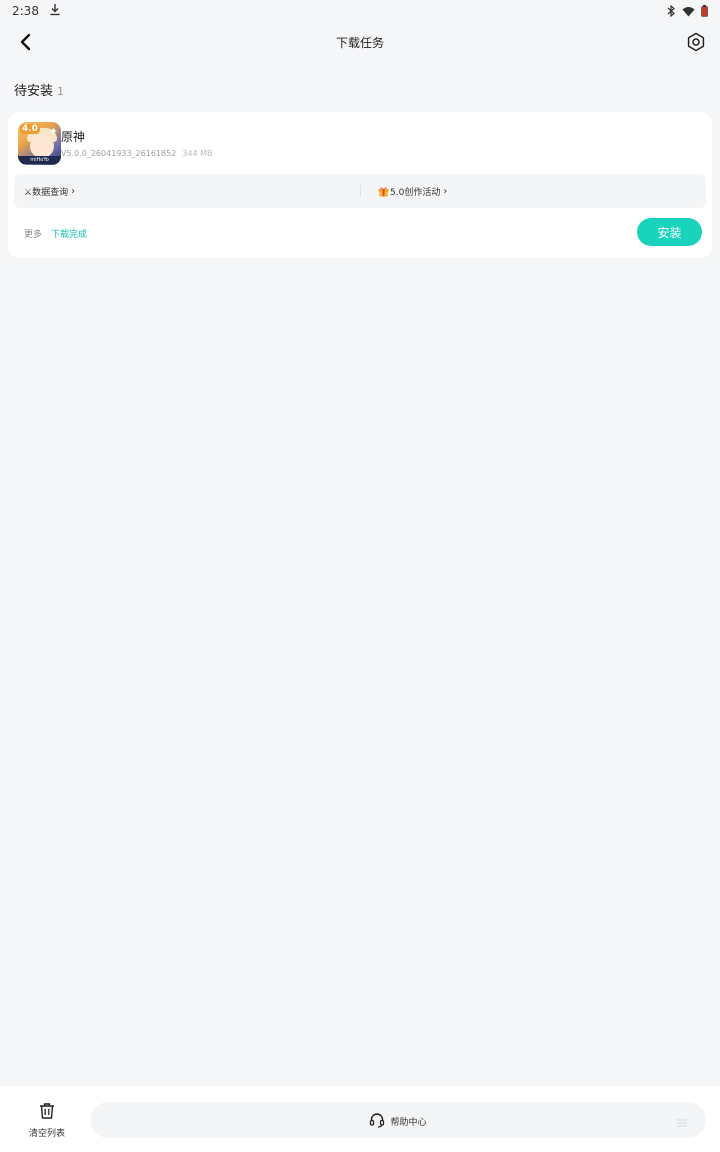 The width and height of the screenshot is (720, 1152). I want to click on download-status: 下载完成, so click(69, 235).